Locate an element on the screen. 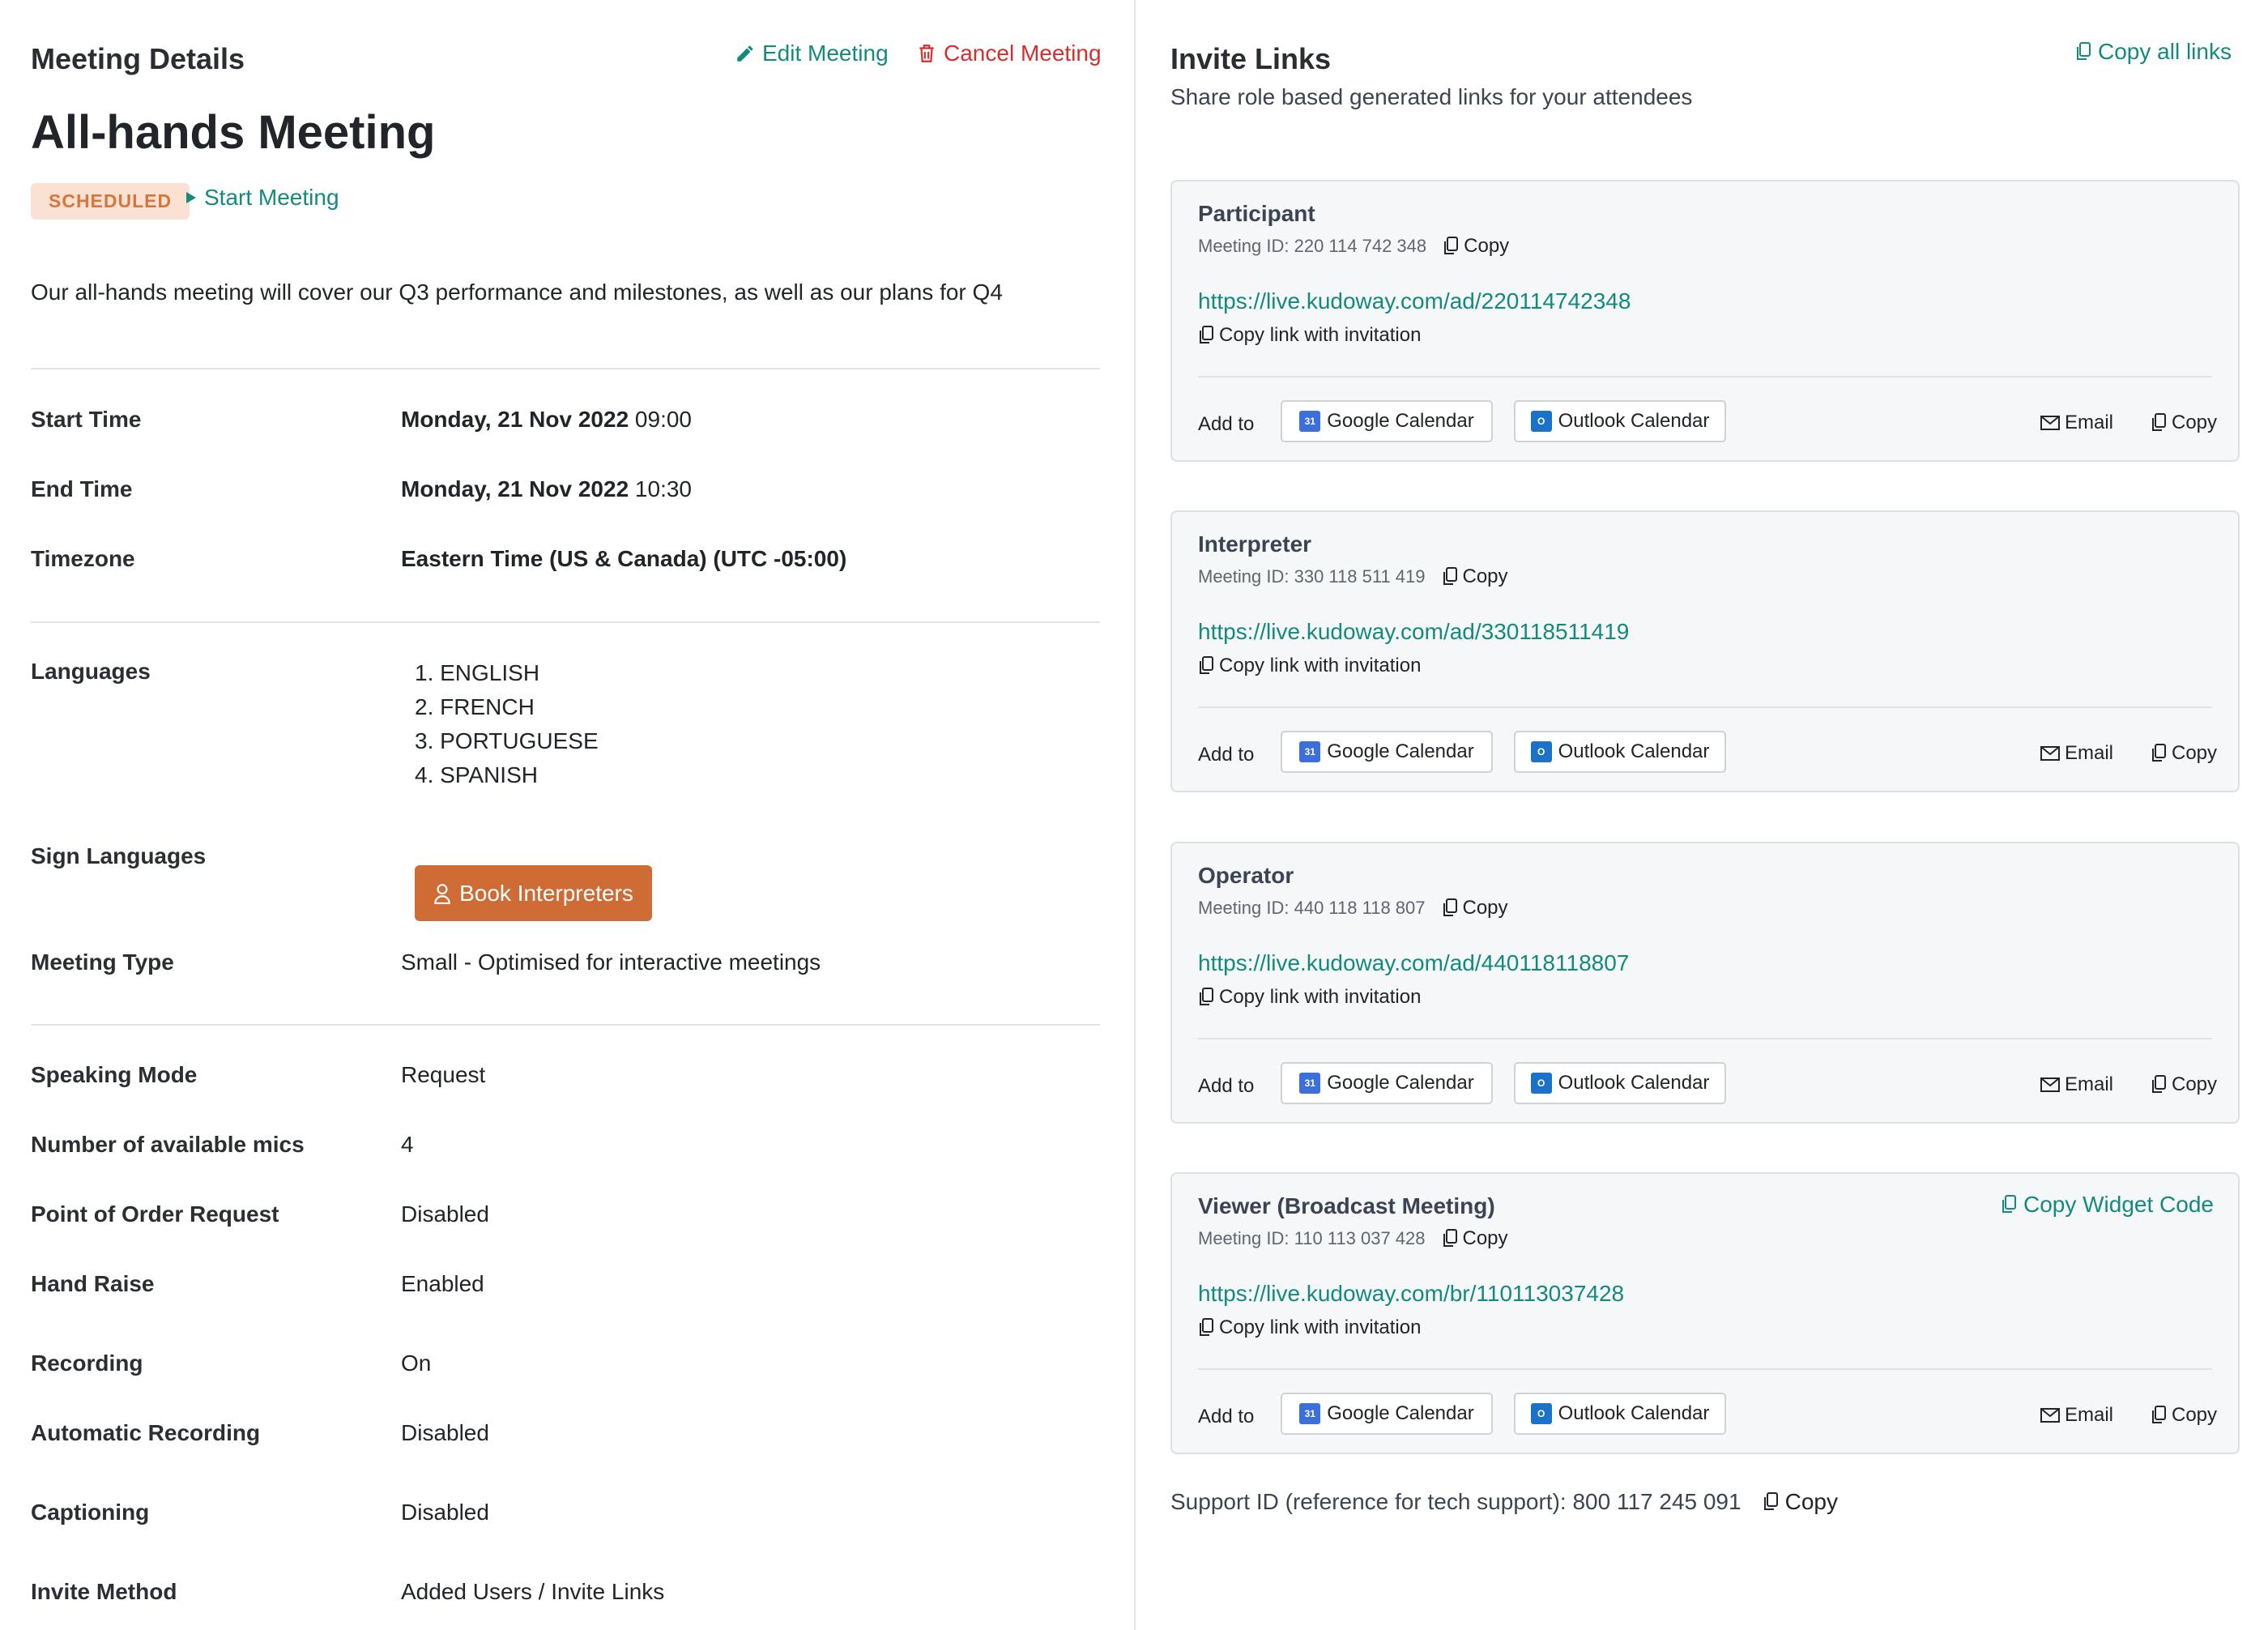 Image resolution: width=2268 pixels, height=1630 pixels. card-role: Operator is located at coordinates (1246, 875).